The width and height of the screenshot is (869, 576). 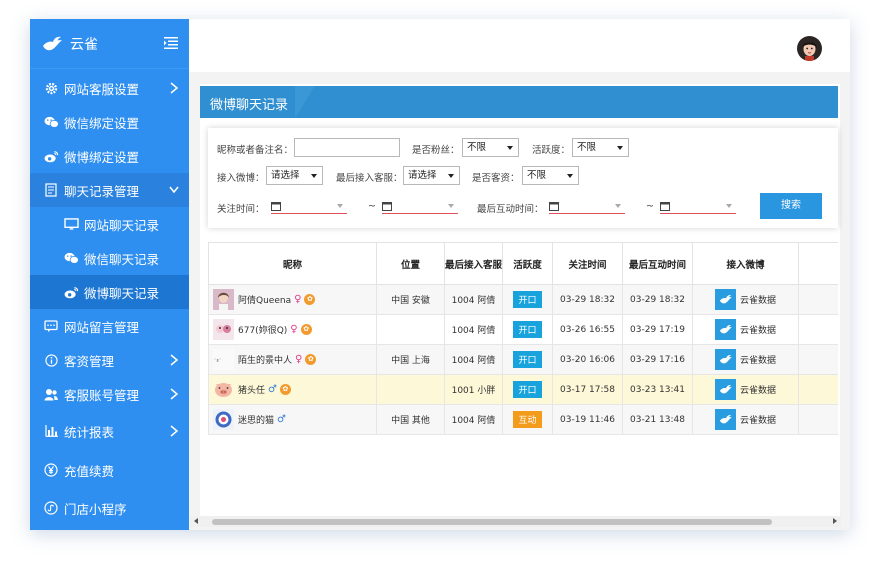 I want to click on location: 中国 安徽, so click(x=410, y=299).